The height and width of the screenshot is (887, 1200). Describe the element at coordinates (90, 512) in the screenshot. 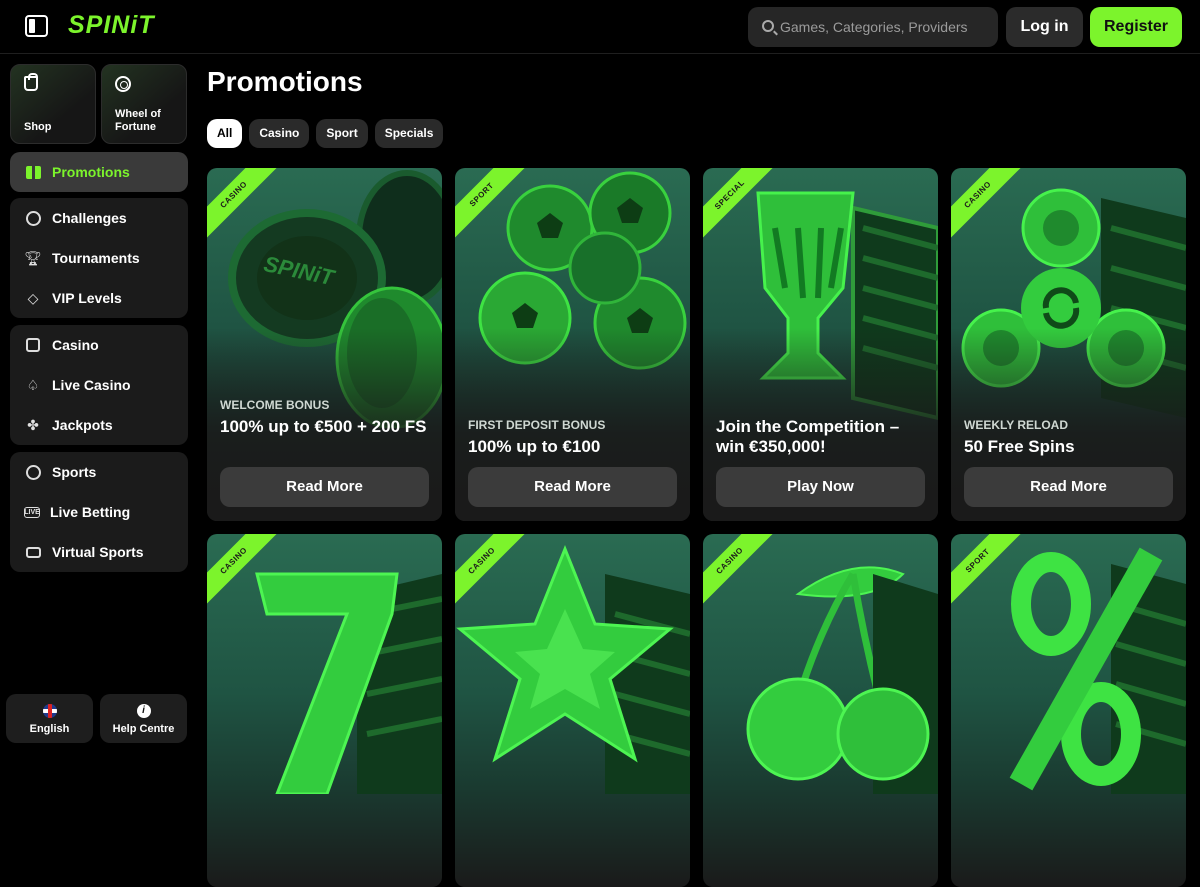

I see `sidebar-item-label: Live Betting` at that location.